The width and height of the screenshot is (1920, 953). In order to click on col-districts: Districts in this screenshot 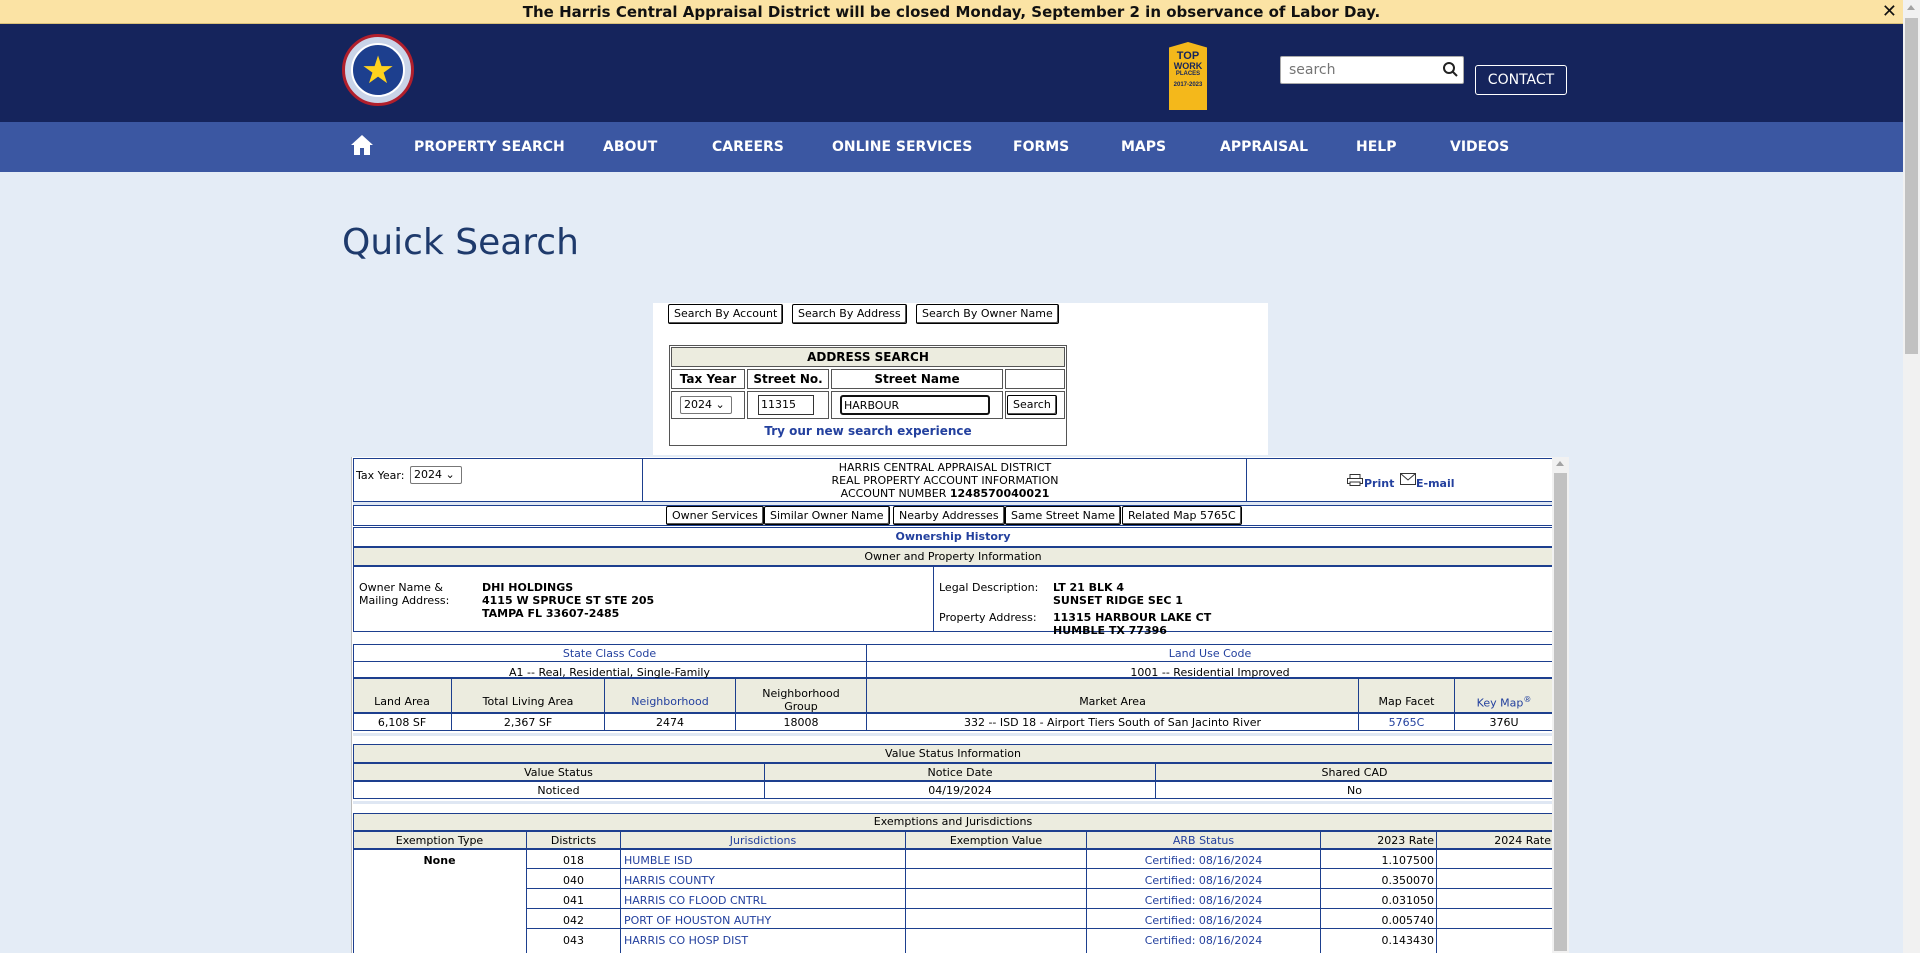, I will do `click(573, 840)`.